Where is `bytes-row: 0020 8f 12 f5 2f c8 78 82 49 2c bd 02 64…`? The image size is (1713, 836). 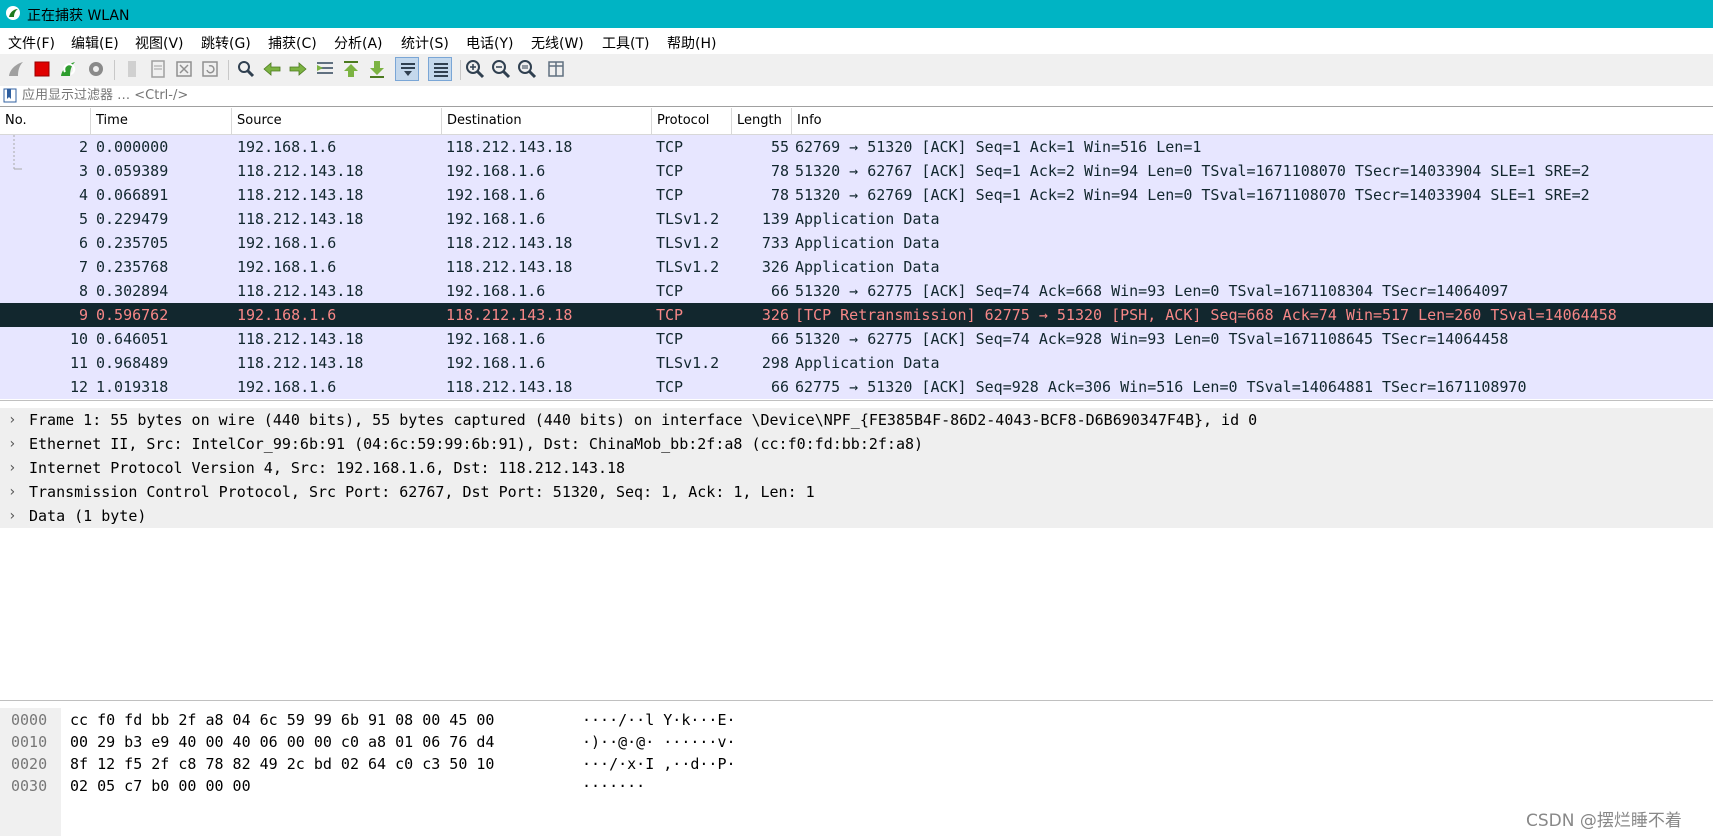
bytes-row: 0020 8f 12 f5 2f c8 78 82 49 2c bd 02 64… is located at coordinates (856, 764).